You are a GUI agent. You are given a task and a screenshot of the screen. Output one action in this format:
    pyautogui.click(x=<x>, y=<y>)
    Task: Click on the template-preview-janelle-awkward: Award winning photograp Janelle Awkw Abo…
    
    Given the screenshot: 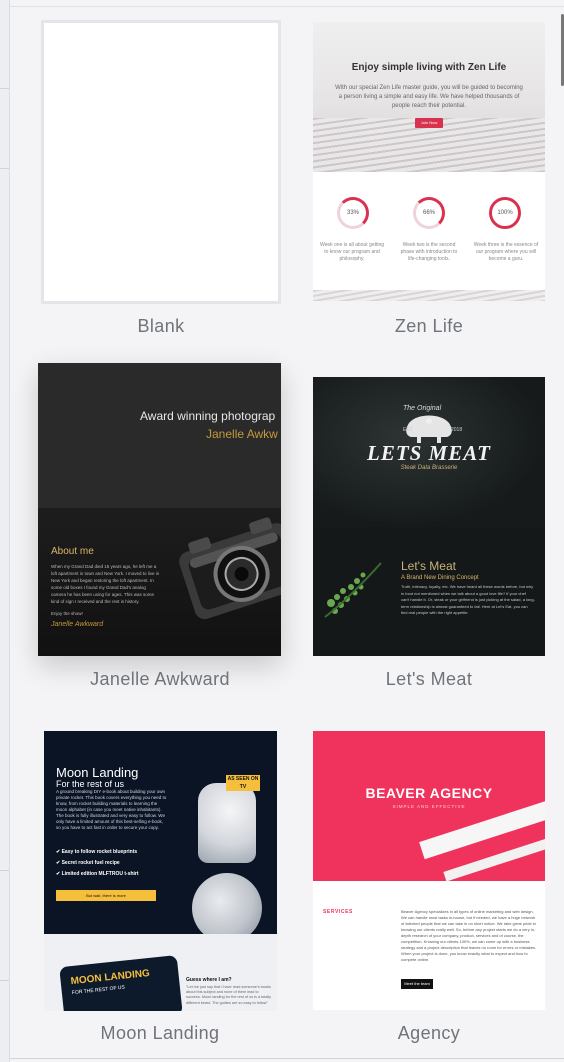 What is the action you would take?
    pyautogui.click(x=159, y=509)
    